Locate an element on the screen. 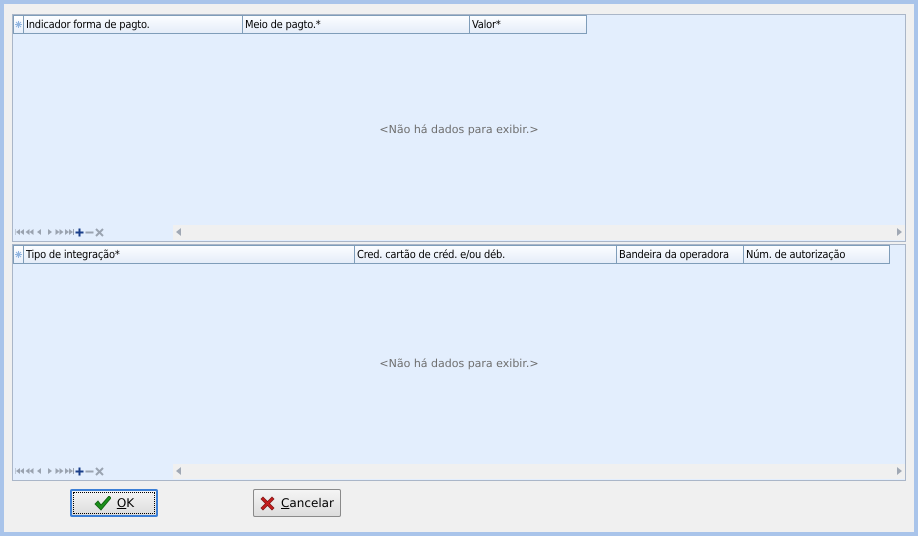 This screenshot has height=536, width=918. column-header: Bandeira da operadora is located at coordinates (680, 254).